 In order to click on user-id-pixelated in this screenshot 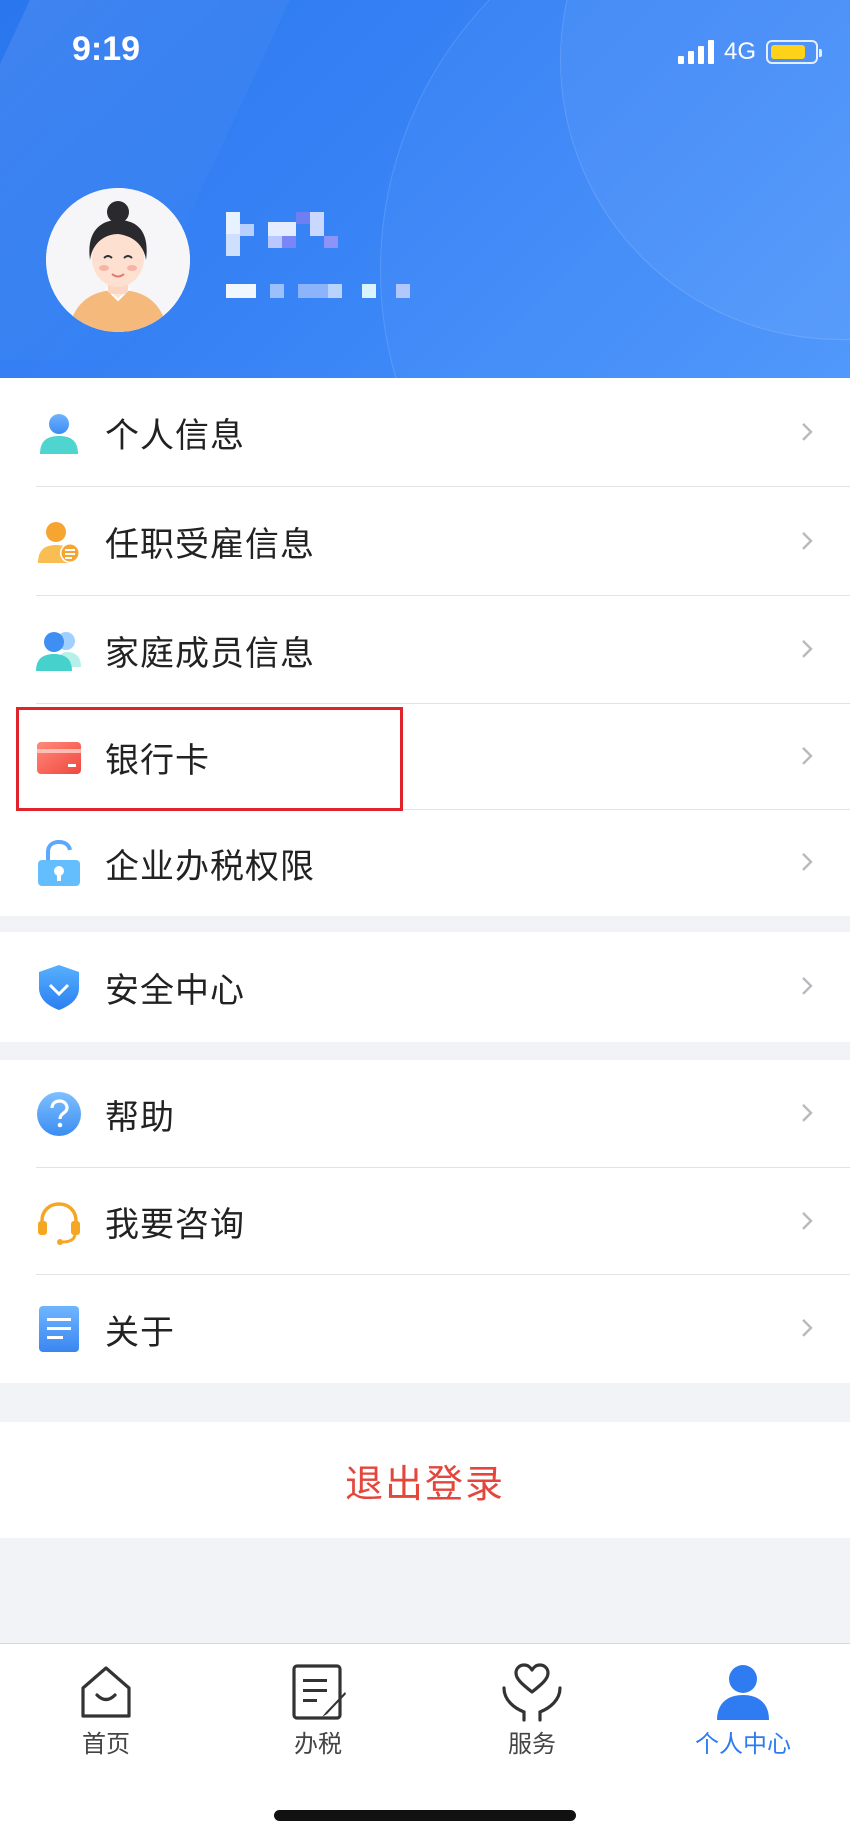, I will do `click(321, 293)`.